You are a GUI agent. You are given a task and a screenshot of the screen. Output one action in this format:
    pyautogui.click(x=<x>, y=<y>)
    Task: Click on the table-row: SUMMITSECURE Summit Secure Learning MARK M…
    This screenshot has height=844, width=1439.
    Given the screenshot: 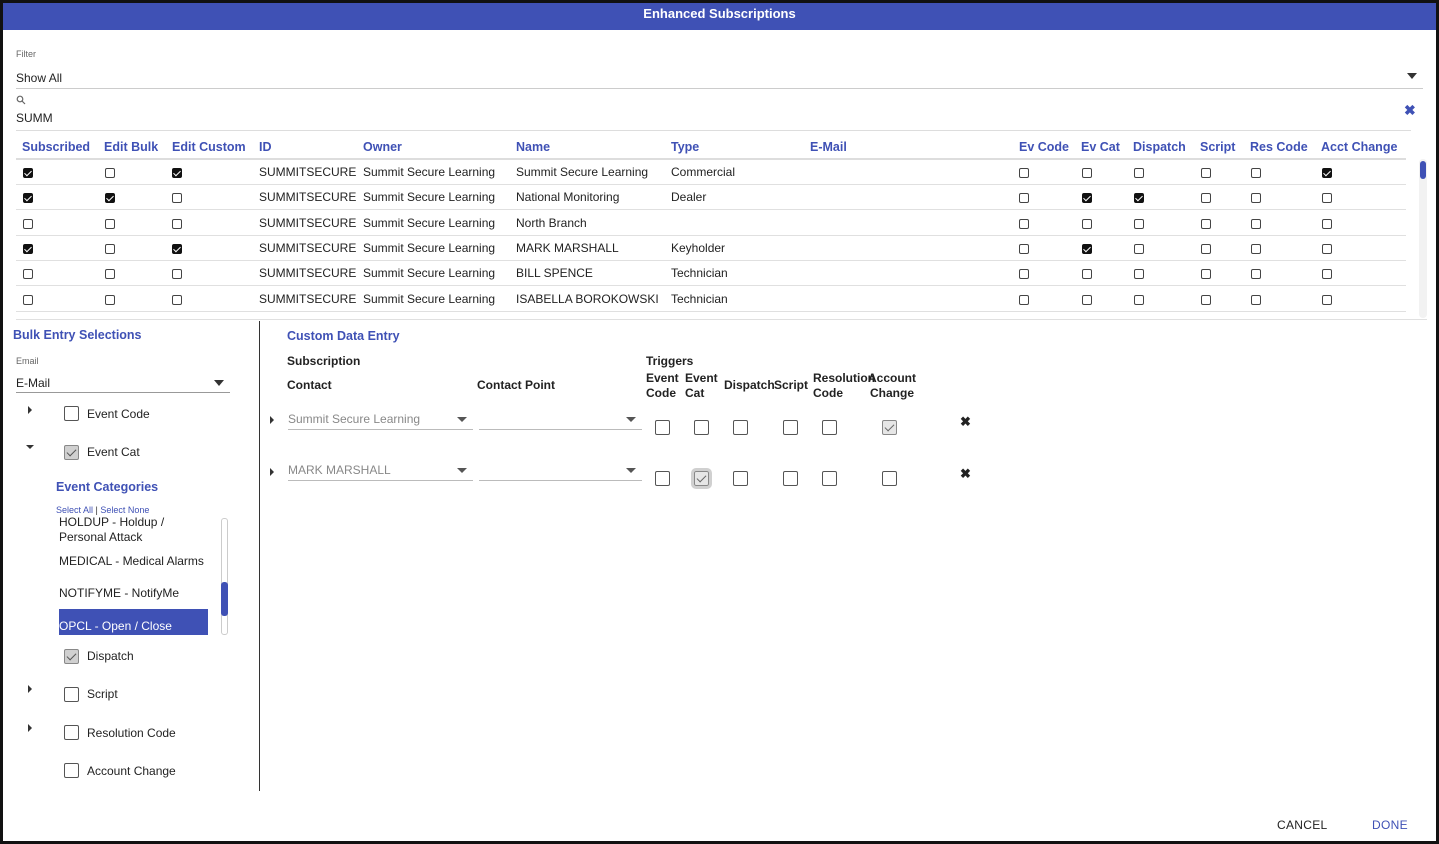 What is the action you would take?
    pyautogui.click(x=711, y=248)
    